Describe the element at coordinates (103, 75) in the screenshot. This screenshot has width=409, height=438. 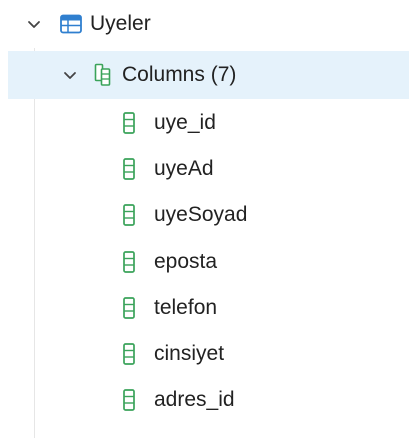
I see `columns-icon` at that location.